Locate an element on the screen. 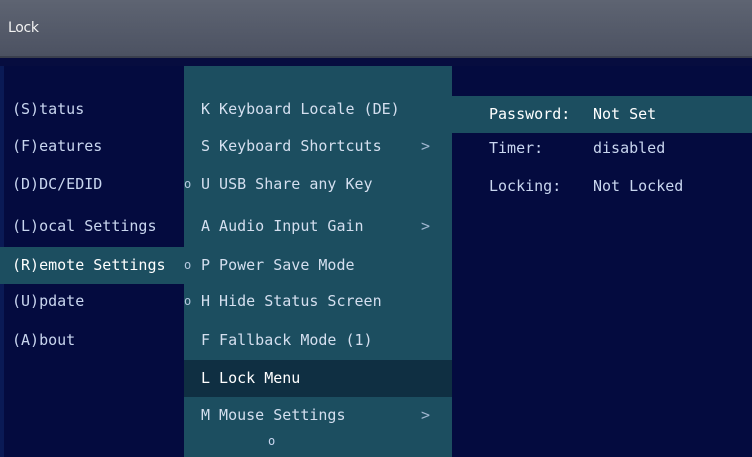 Image resolution: width=752 pixels, height=457 pixels. window-title: Lock is located at coordinates (23, 28).